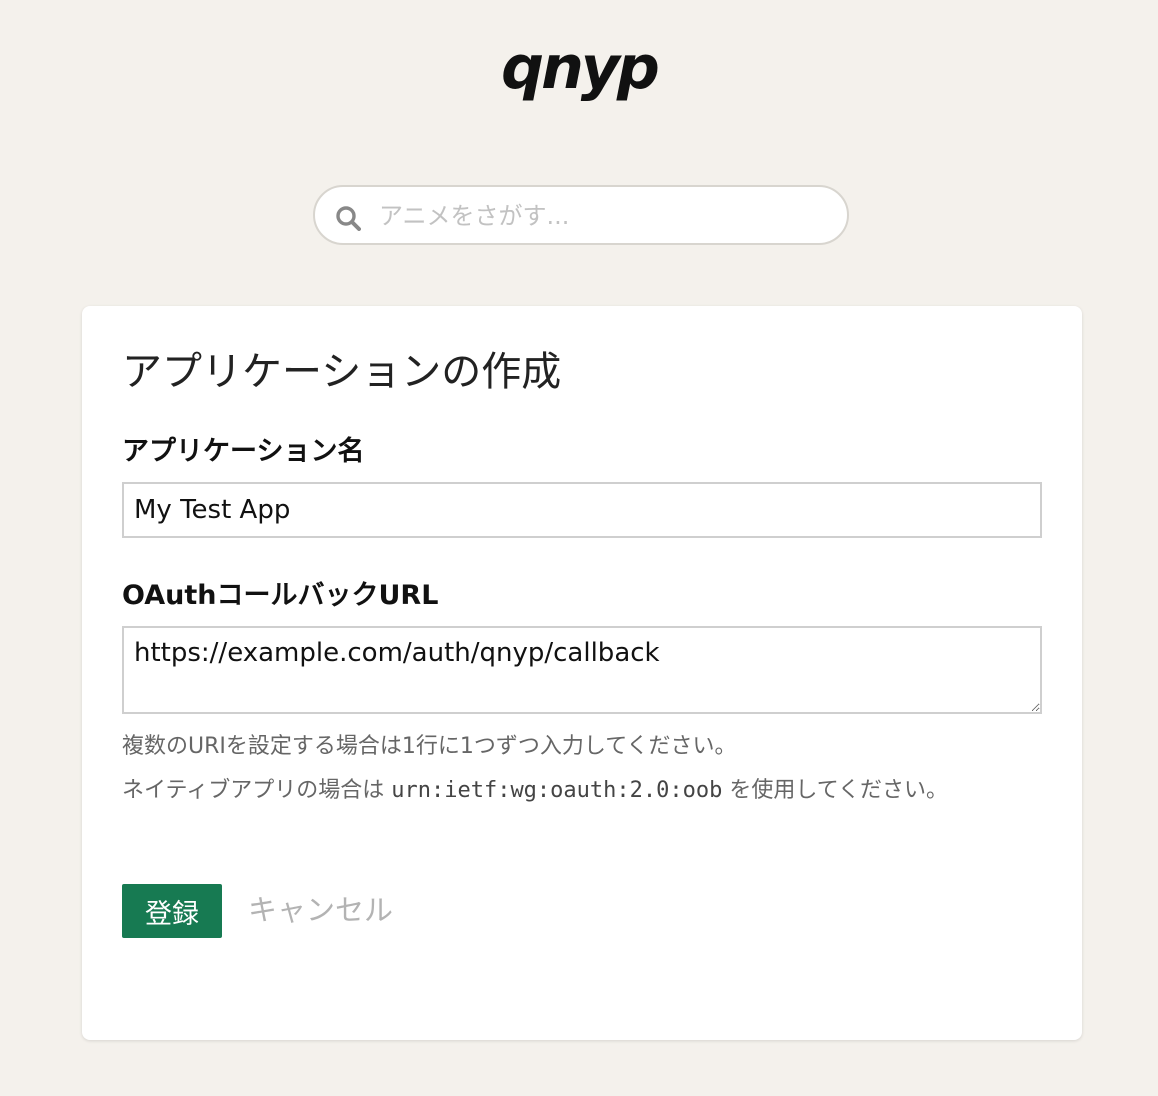 This screenshot has height=1096, width=1158. I want to click on help-native-suffix: を使用してください。, so click(835, 790).